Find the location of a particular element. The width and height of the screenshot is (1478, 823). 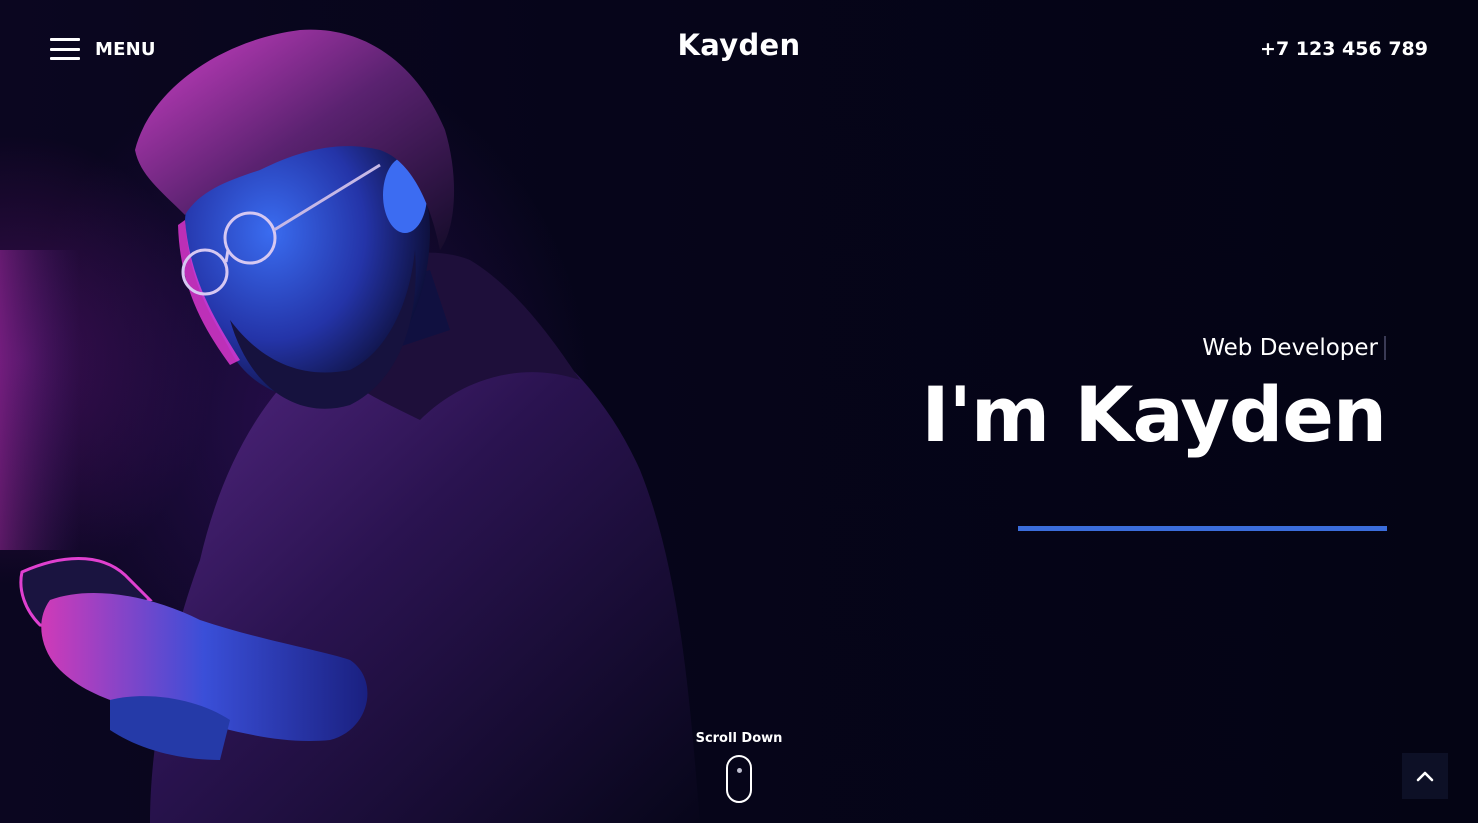

hero-role-text: Web Developer is located at coordinates (1290, 348).